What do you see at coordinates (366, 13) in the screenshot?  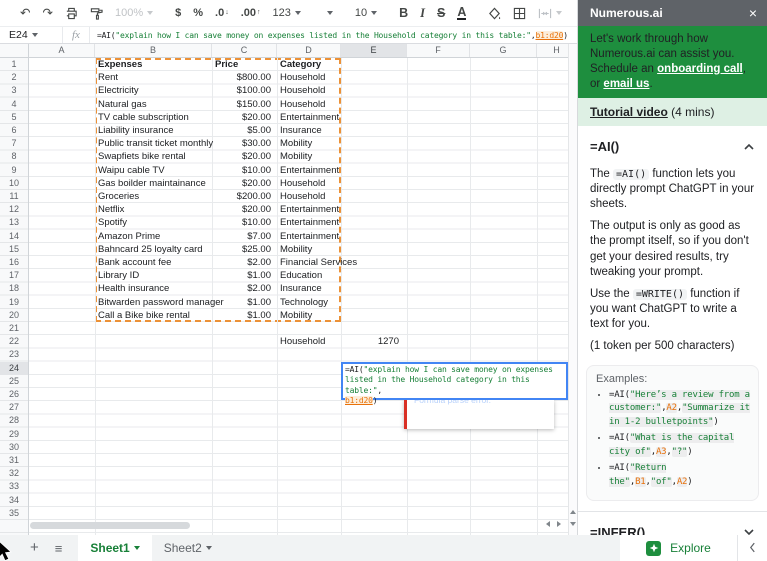 I see `font-size-select: 10` at bounding box center [366, 13].